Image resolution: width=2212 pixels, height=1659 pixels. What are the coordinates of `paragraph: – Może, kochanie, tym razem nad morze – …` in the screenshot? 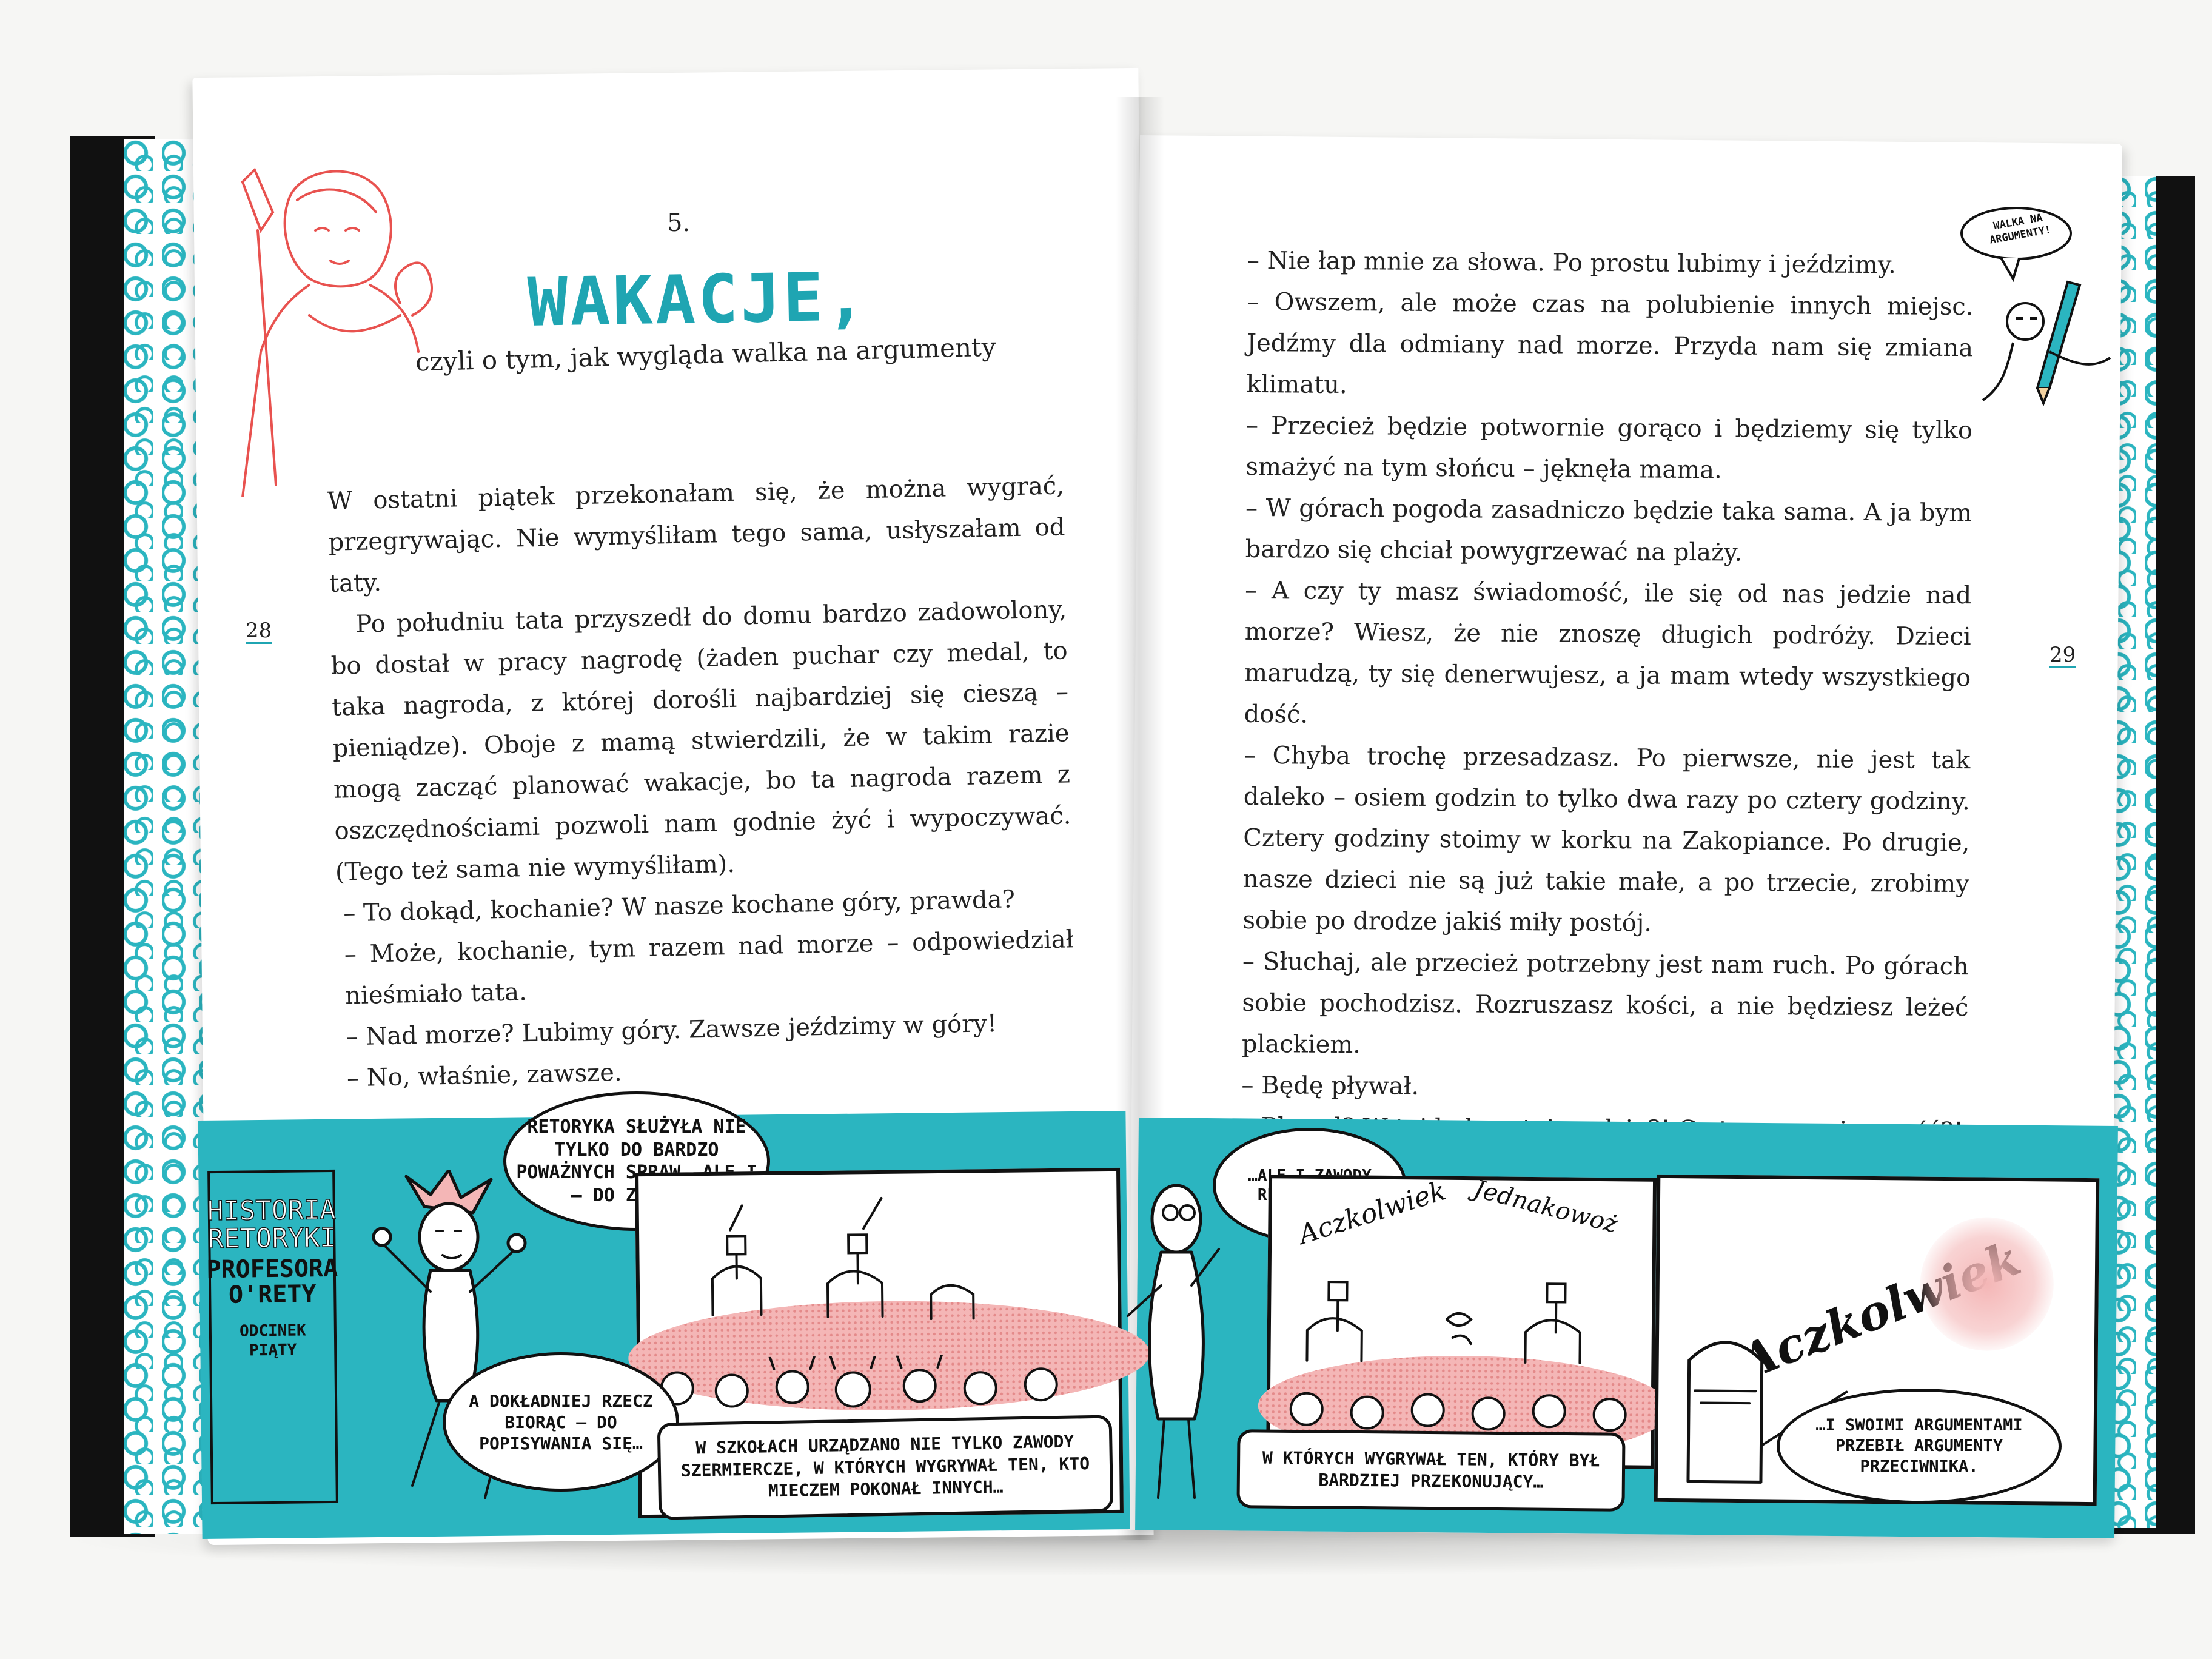 It's located at (709, 968).